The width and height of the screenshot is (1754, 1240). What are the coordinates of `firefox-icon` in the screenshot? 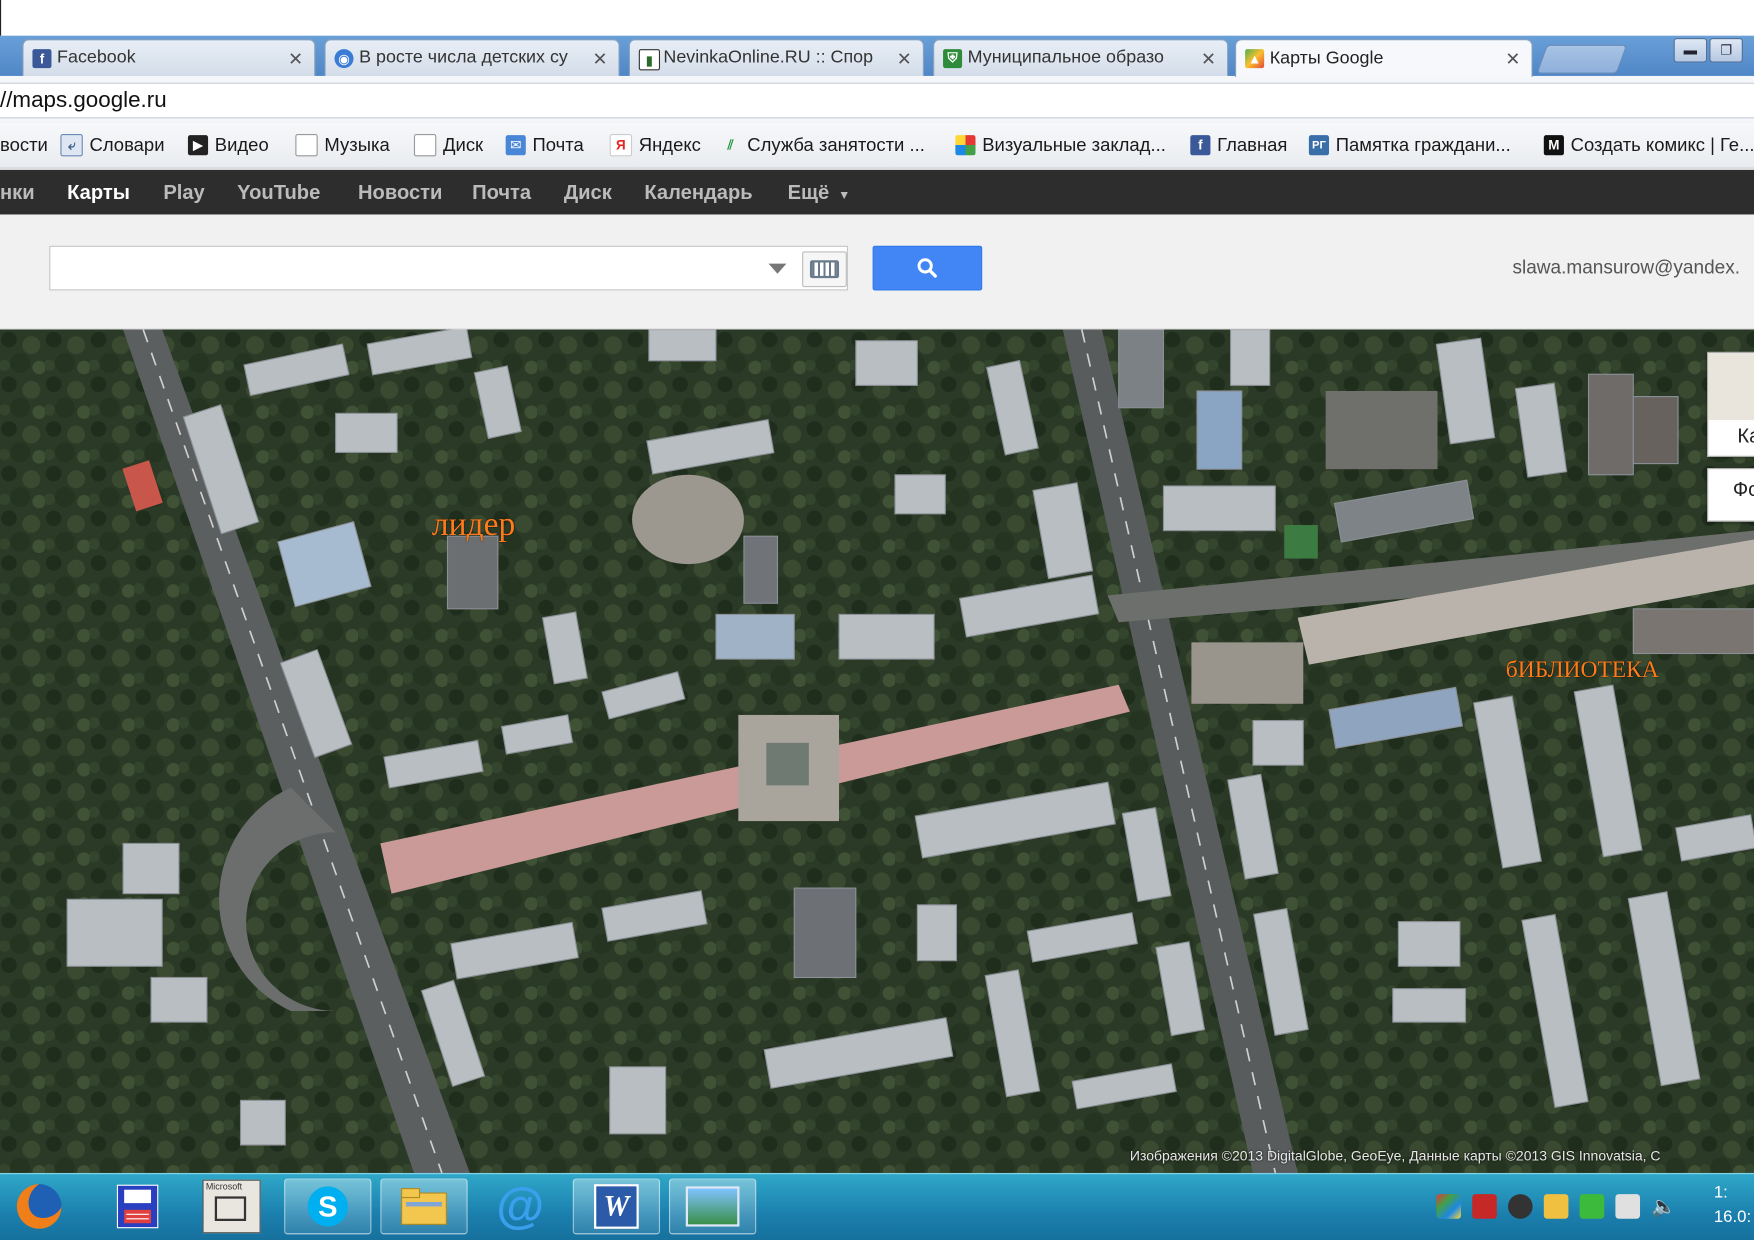 It's located at (39, 1206).